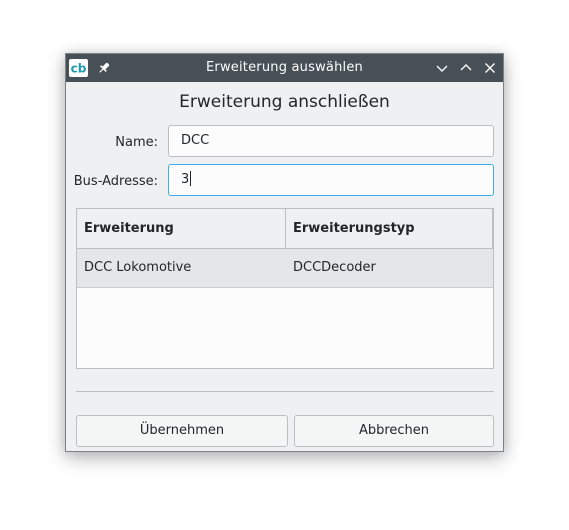 Image resolution: width=569 pixels, height=530 pixels. What do you see at coordinates (285, 391) in the screenshot?
I see `separator` at bounding box center [285, 391].